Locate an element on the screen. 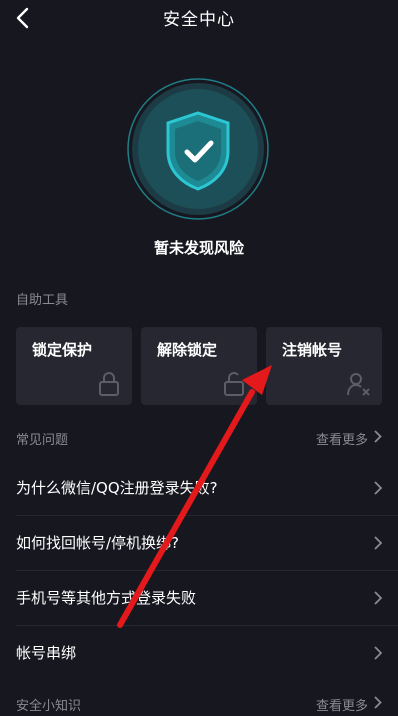 This screenshot has height=716, width=398. unlock-card: 解除锁定 is located at coordinates (199, 366).